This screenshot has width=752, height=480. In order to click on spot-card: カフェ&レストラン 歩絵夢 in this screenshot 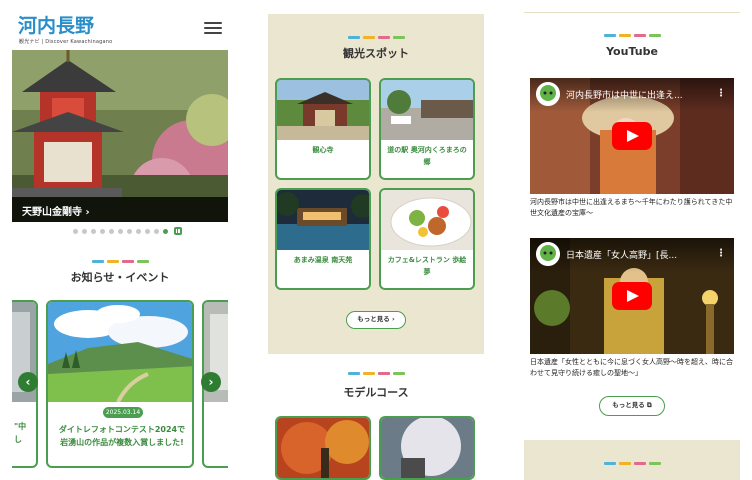, I will do `click(427, 239)`.